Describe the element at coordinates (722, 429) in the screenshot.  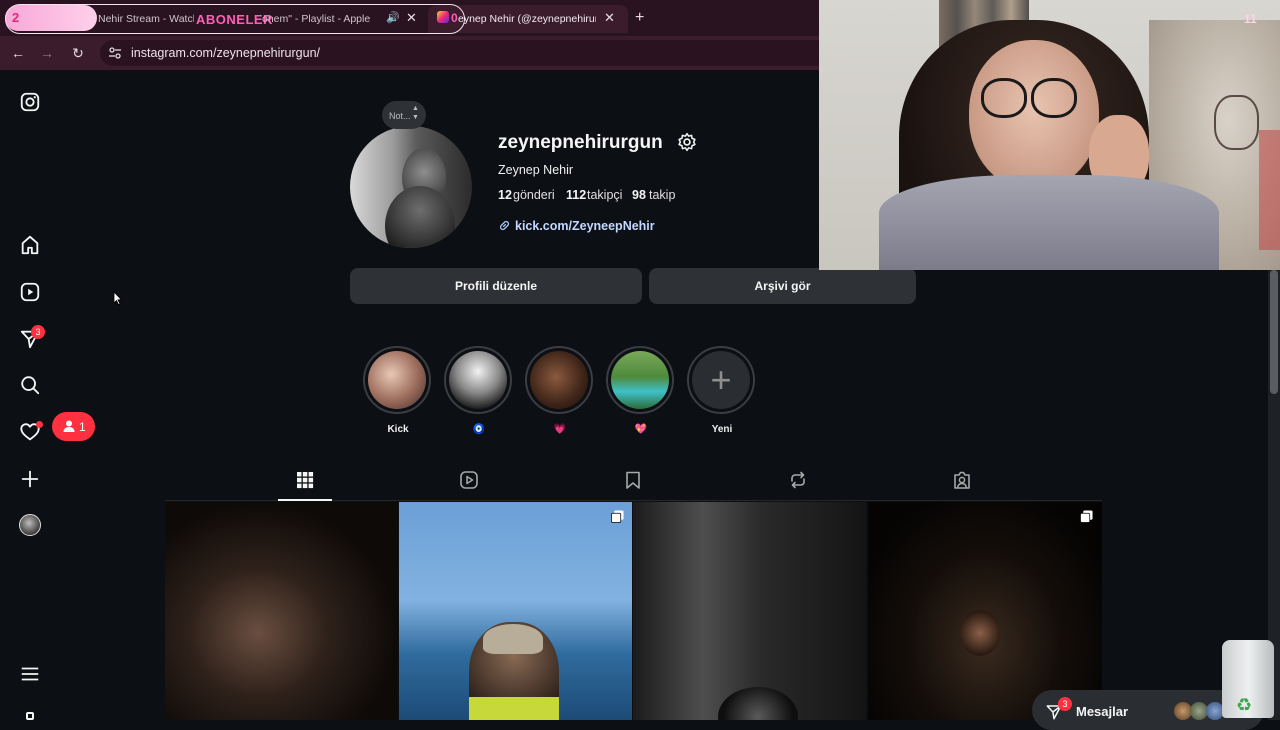
I see `highlight-label-new: Yeni` at that location.